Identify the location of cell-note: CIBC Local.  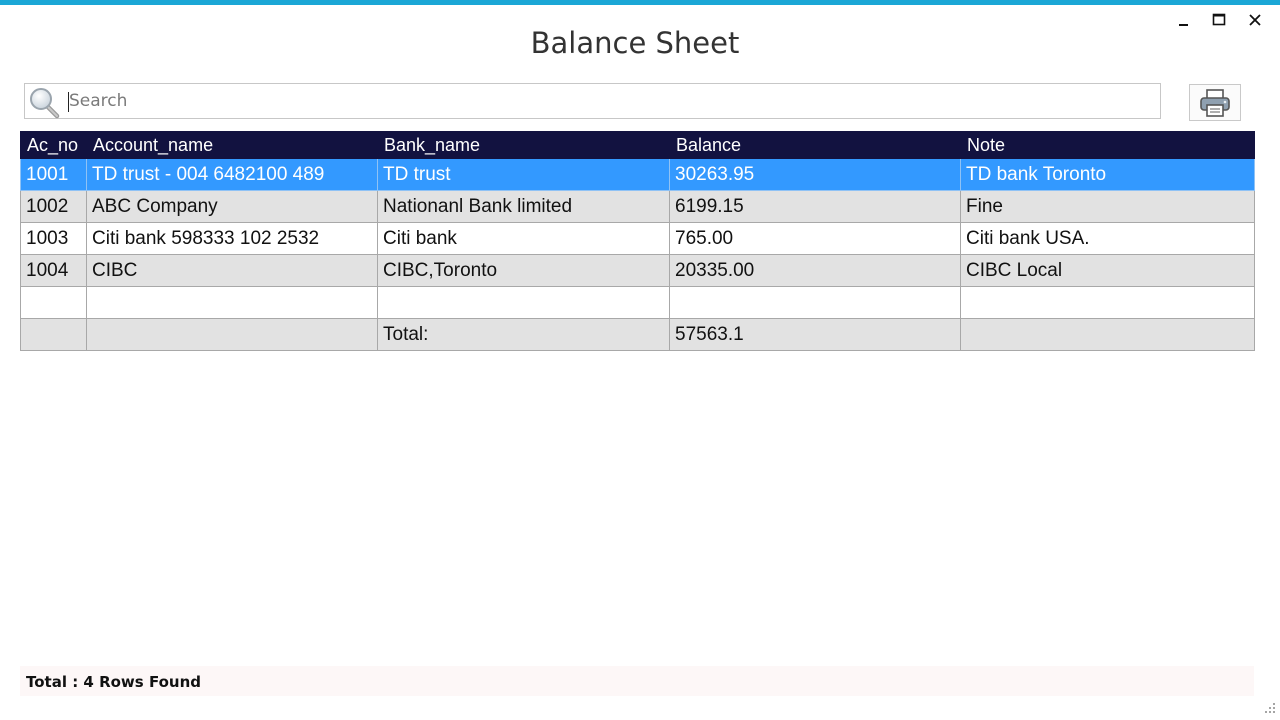
(1107, 270).